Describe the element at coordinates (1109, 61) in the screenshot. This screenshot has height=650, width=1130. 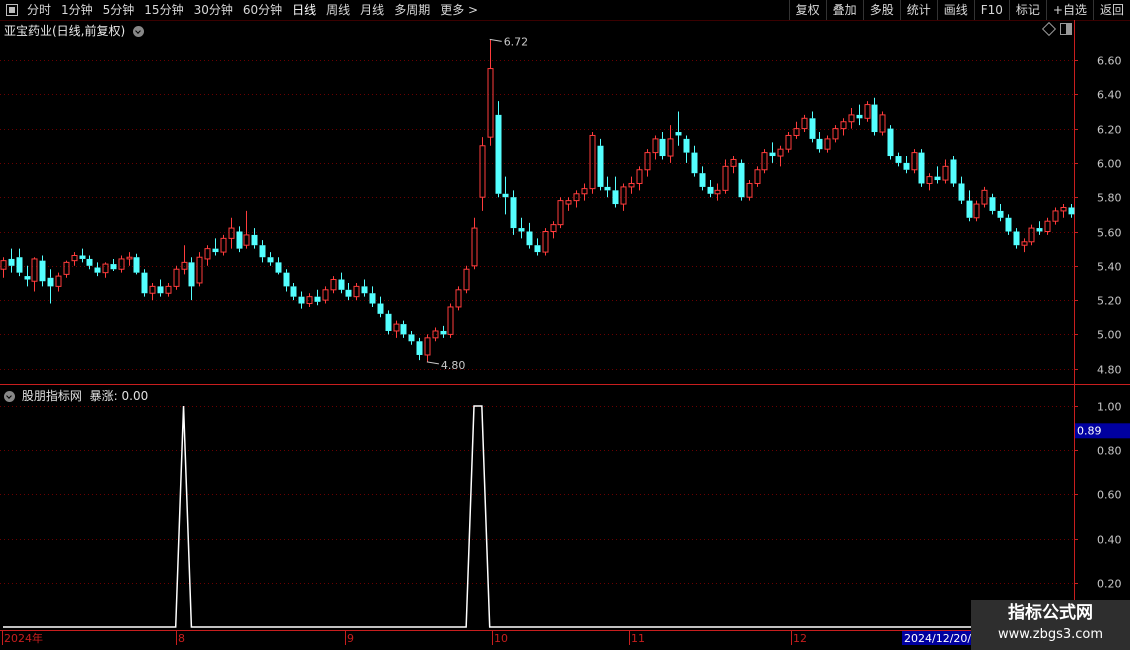
I see `price-tick-label: 6.60` at that location.